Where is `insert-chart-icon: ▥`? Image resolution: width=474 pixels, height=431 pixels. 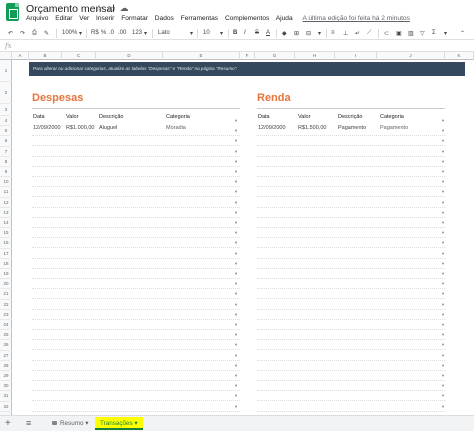 insert-chart-icon: ▥ is located at coordinates (411, 33).